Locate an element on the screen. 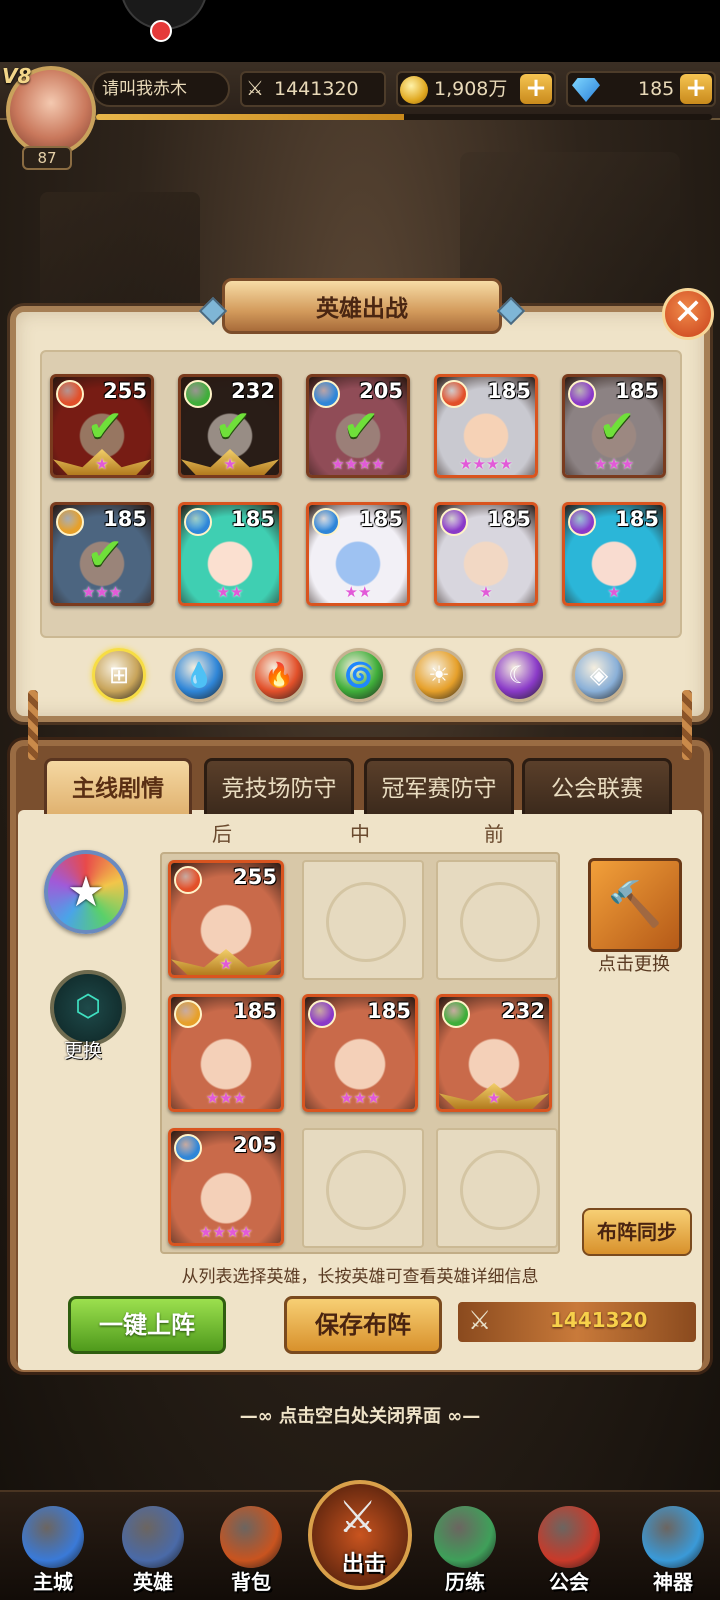  formation-hero-slot: 232 ★ is located at coordinates (494, 1053).